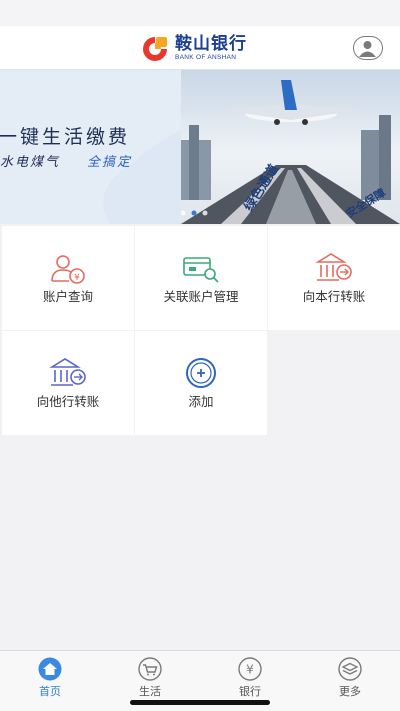  I want to click on home-indicator, so click(200, 702).